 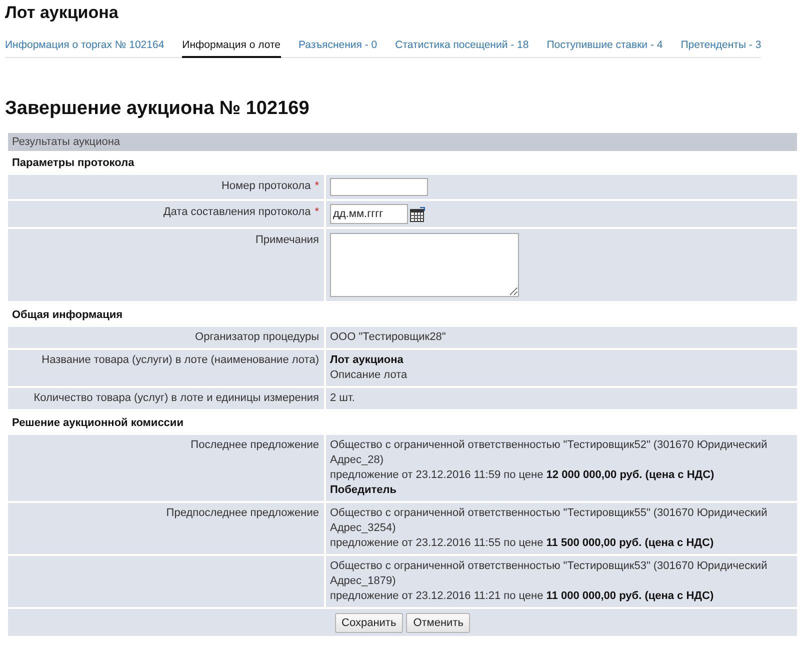 What do you see at coordinates (84, 47) in the screenshot?
I see `tab: Информация о торгах № 102164` at bounding box center [84, 47].